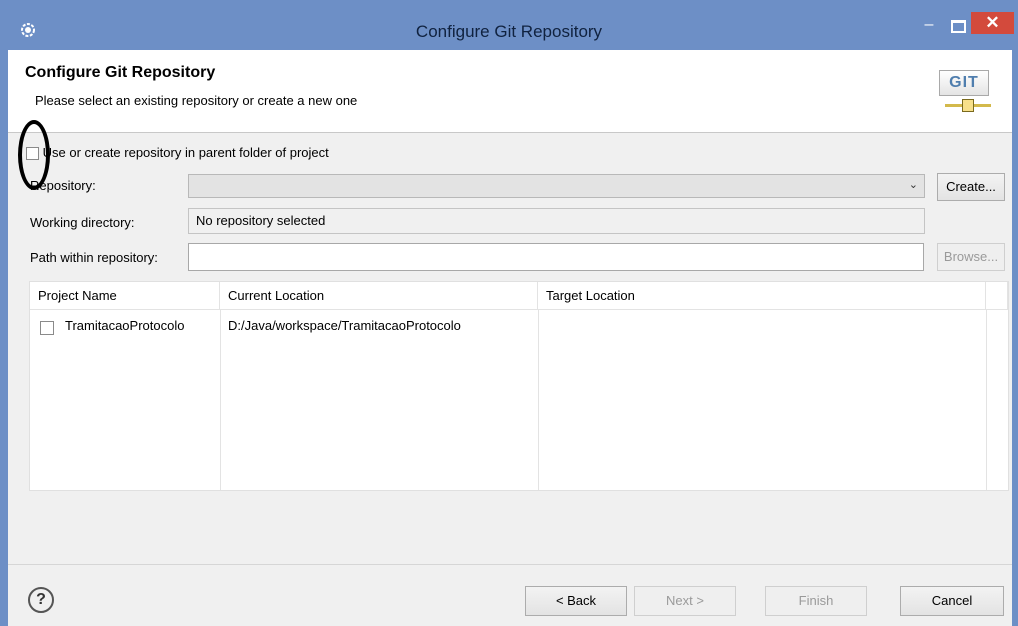 The width and height of the screenshot is (1018, 626). I want to click on git-logo-icon: GIT, so click(966, 92).